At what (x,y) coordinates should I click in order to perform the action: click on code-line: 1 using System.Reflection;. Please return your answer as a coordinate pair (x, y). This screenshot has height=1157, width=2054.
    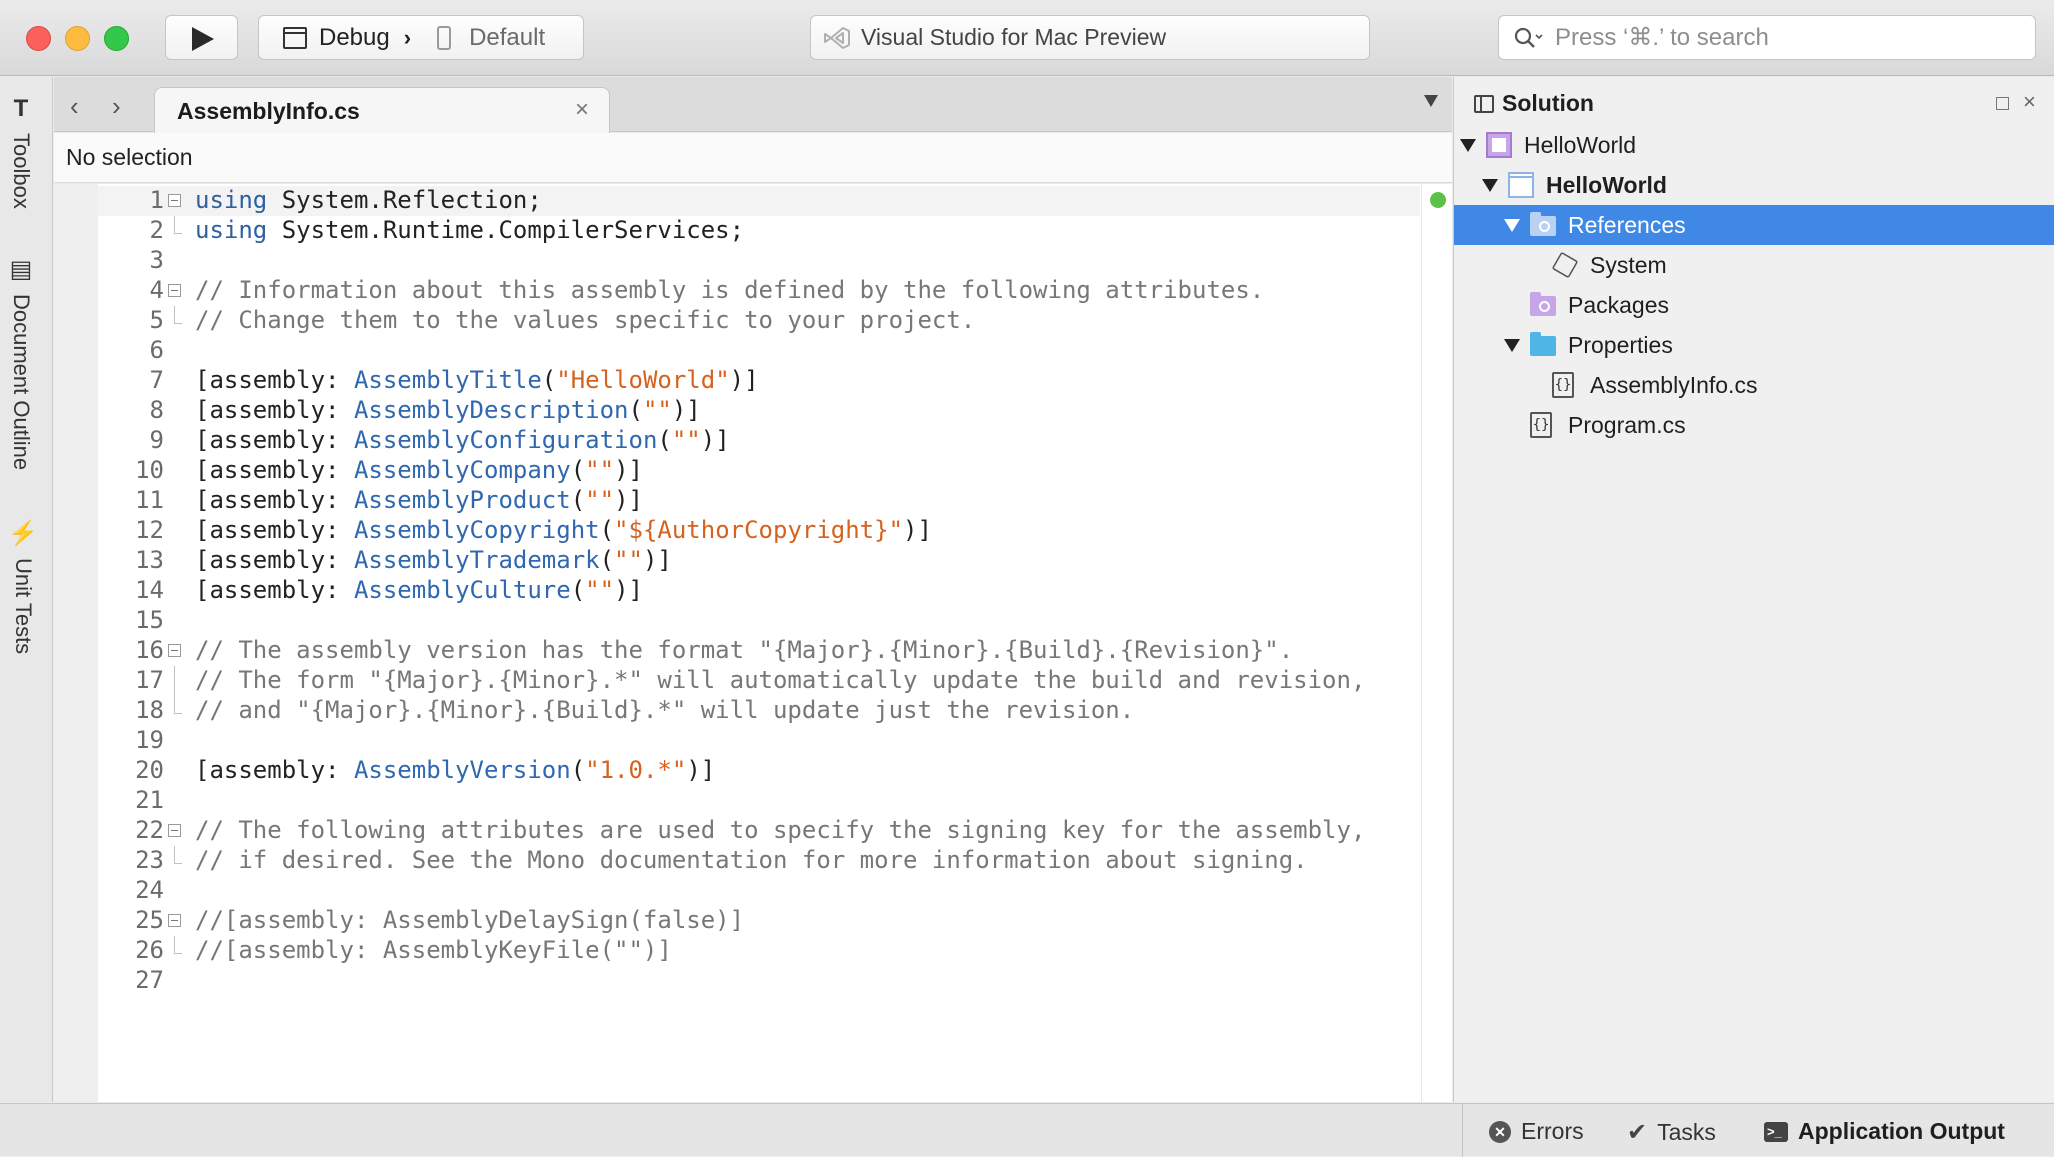
    Looking at the image, I should click on (734, 201).